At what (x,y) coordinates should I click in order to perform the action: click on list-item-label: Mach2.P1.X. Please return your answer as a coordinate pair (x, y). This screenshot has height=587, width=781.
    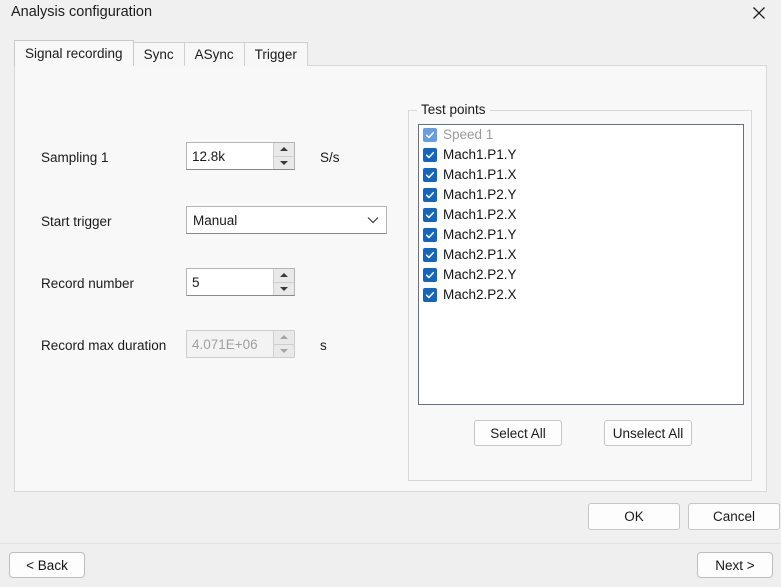
    Looking at the image, I should click on (480, 255).